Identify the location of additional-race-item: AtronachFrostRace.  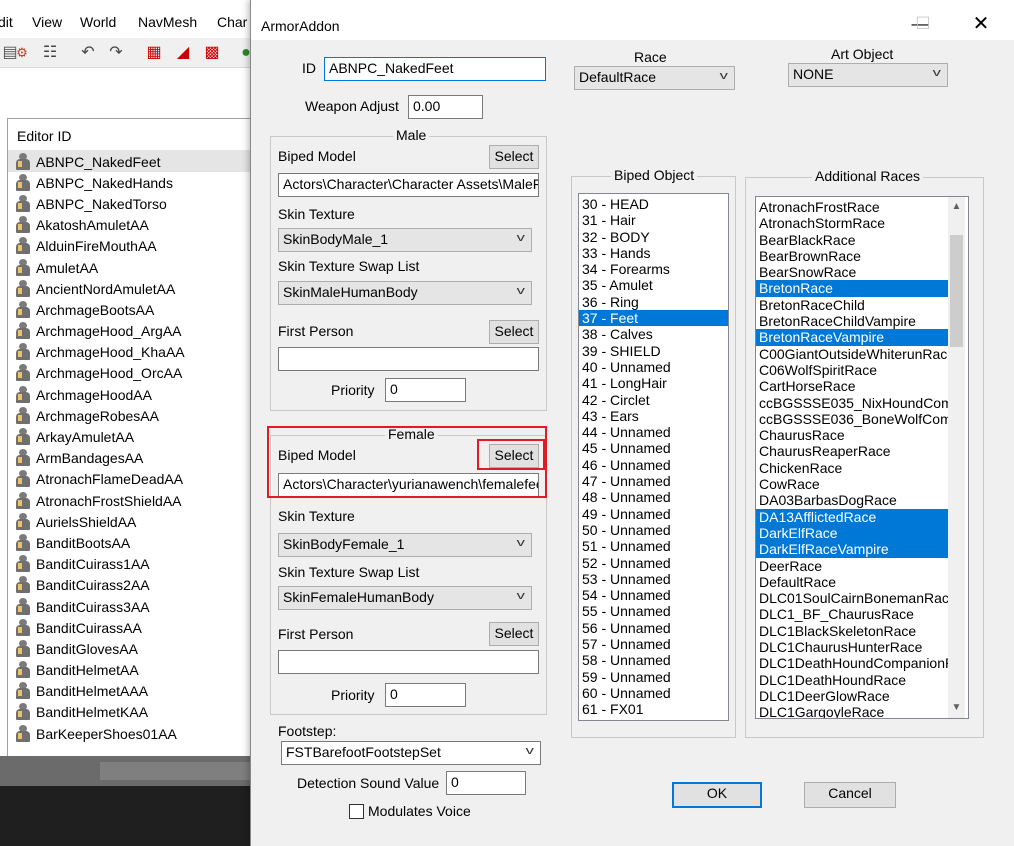
(852, 207).